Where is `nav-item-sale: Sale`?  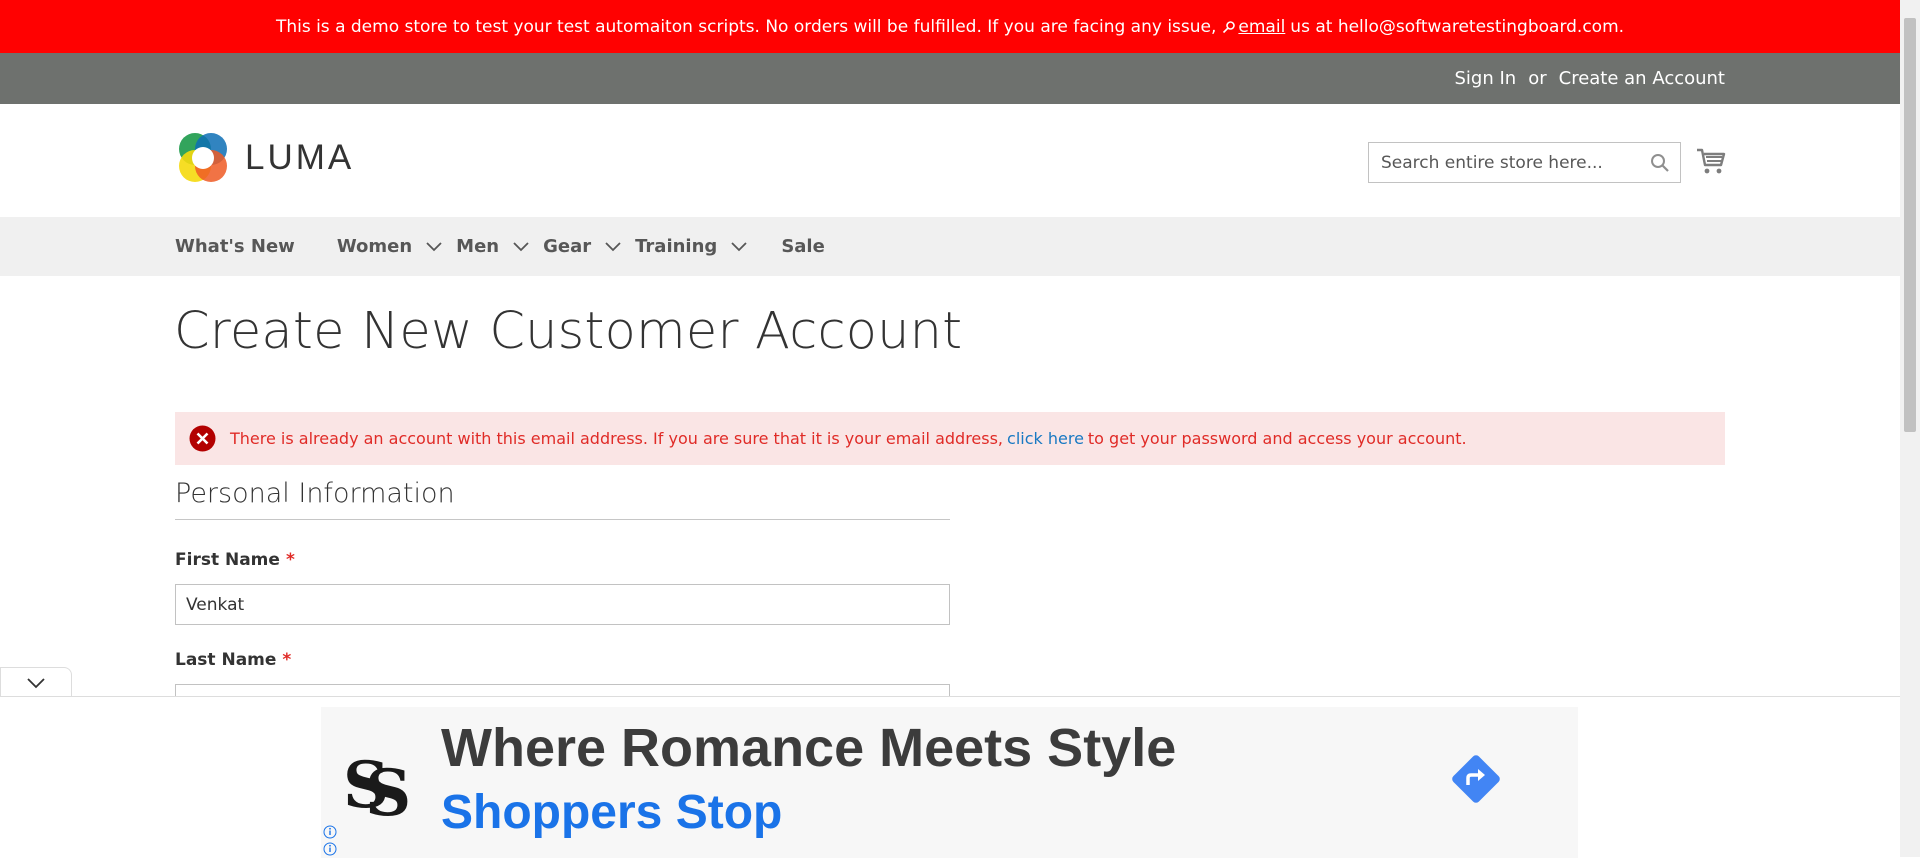 nav-item-sale: Sale is located at coordinates (803, 246).